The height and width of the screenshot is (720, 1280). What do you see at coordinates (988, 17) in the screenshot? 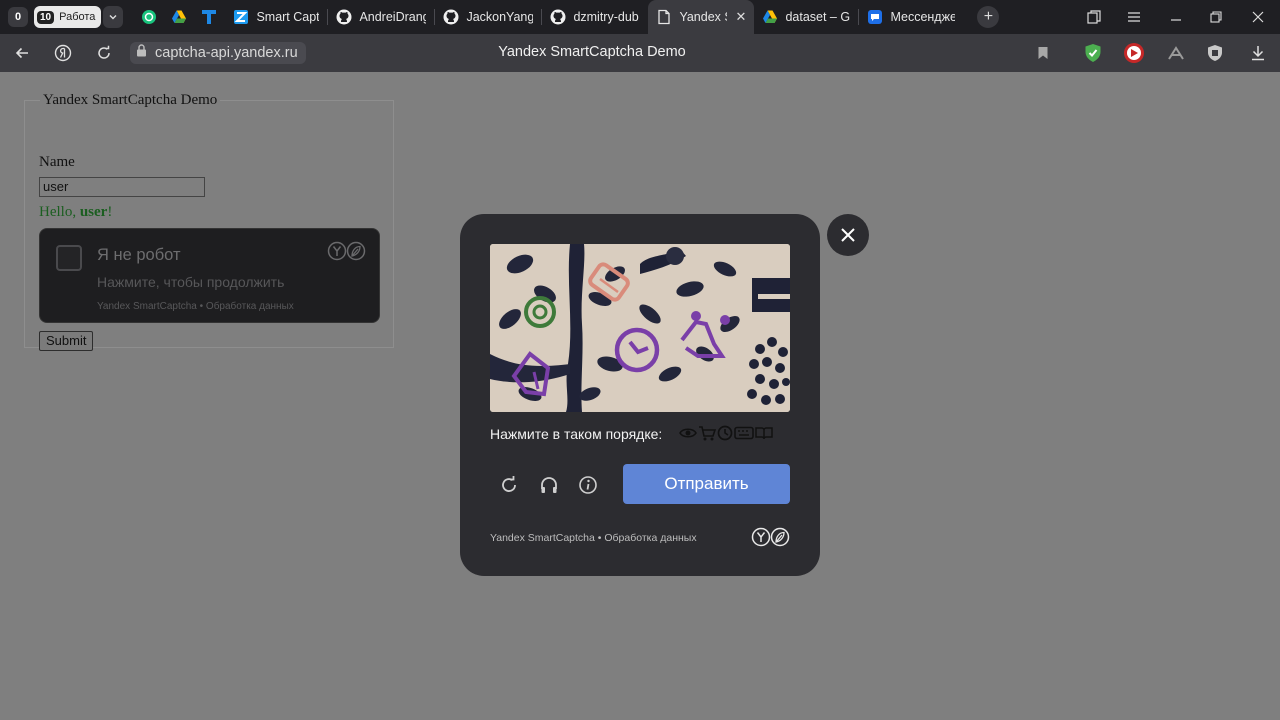
I see `new-tab-button: +` at bounding box center [988, 17].